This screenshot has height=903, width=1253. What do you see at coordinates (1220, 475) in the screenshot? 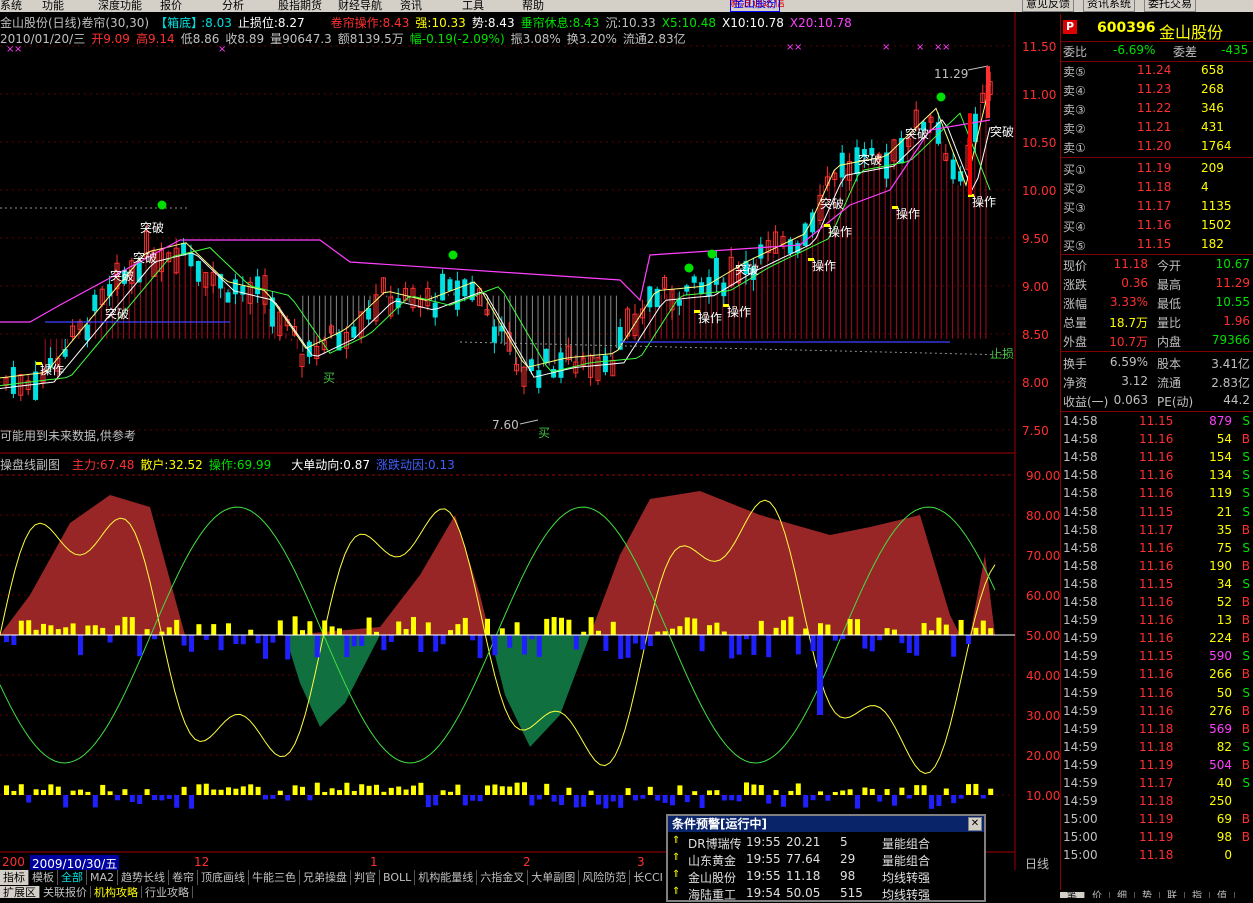
I see `tick-volume: 134` at bounding box center [1220, 475].